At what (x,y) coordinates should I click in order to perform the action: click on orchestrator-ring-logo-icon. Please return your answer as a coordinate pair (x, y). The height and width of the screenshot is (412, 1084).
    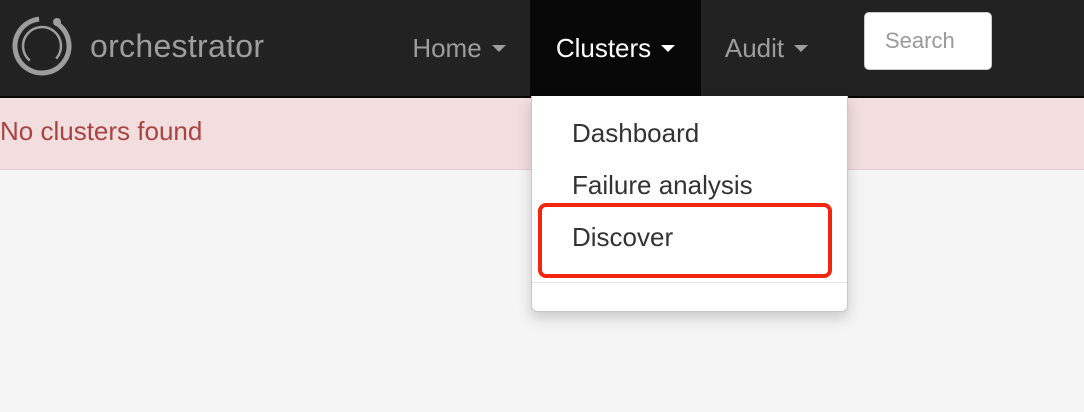
    Looking at the image, I should click on (42, 46).